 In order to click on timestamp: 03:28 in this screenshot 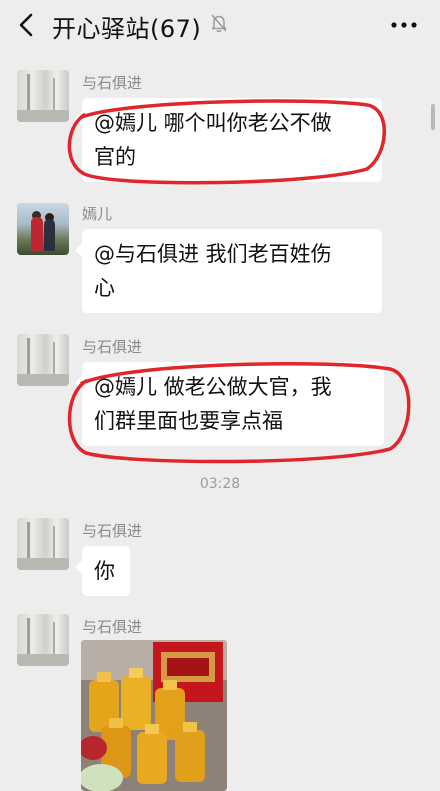, I will do `click(220, 484)`.